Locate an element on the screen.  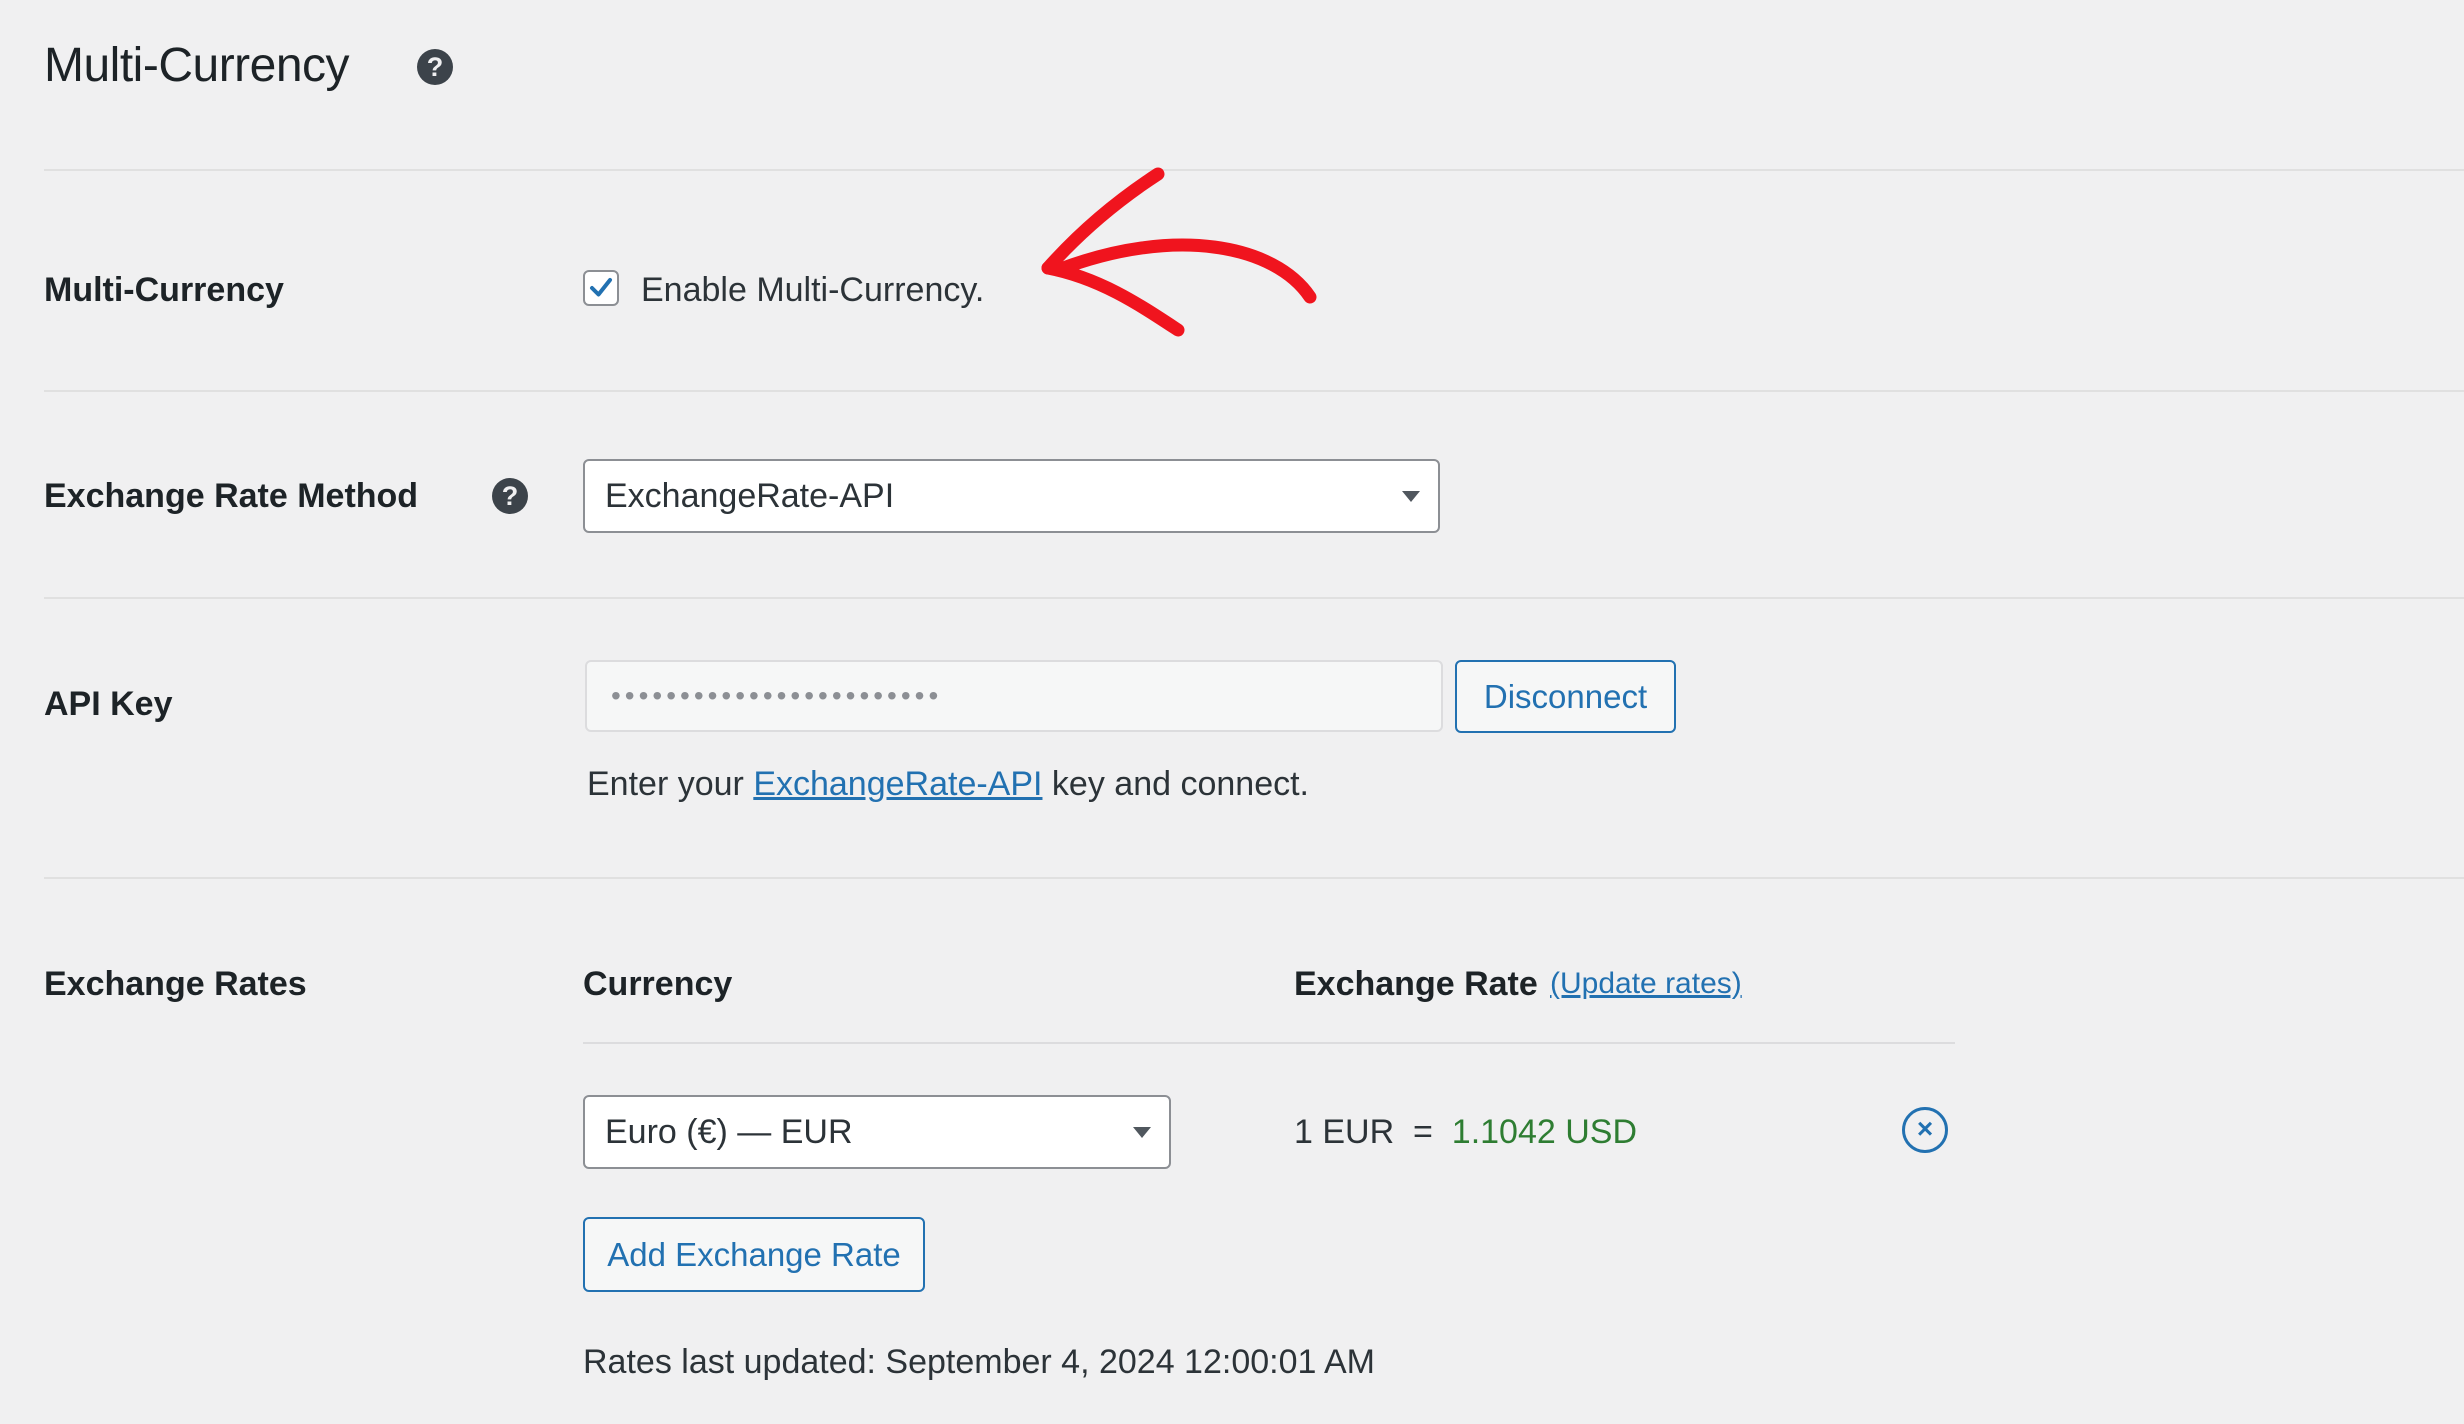
exchange-rate-value: 1 EUR = 1.1042 USD is located at coordinates (1466, 1132).